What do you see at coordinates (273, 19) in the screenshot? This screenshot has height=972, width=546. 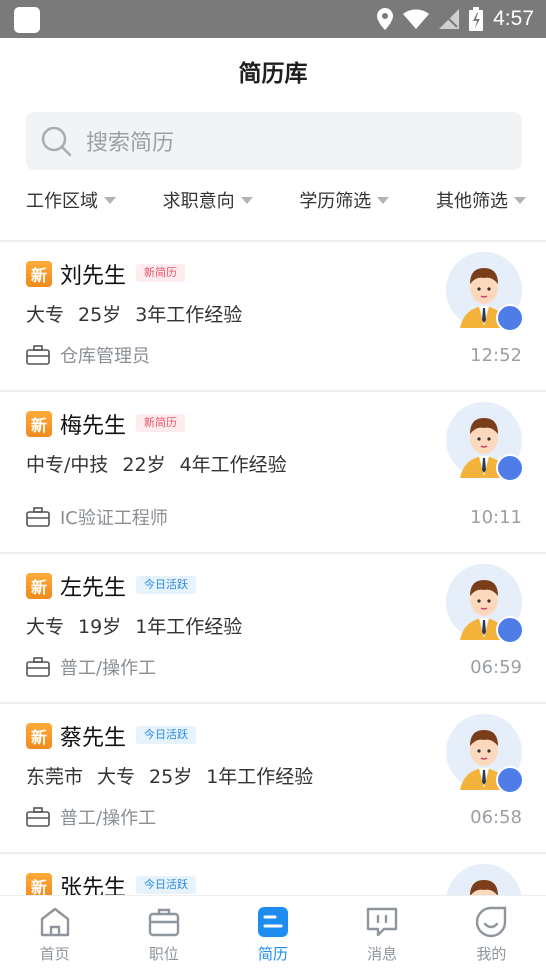 I see `status-bar: 4:57` at bounding box center [273, 19].